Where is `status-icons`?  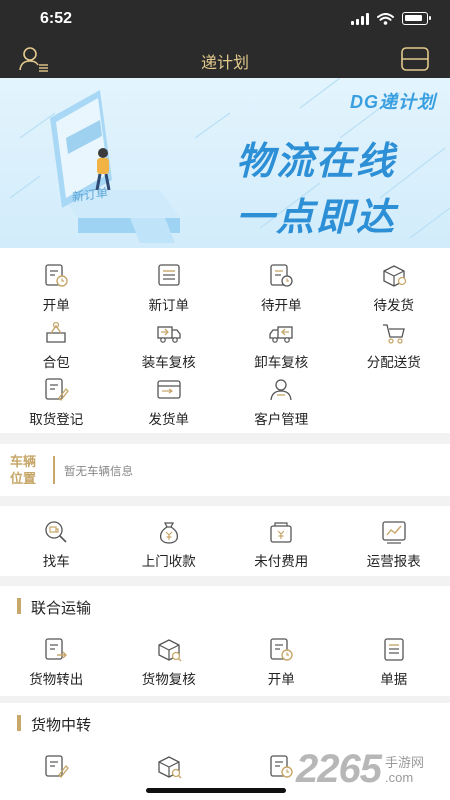 status-icons is located at coordinates (391, 18).